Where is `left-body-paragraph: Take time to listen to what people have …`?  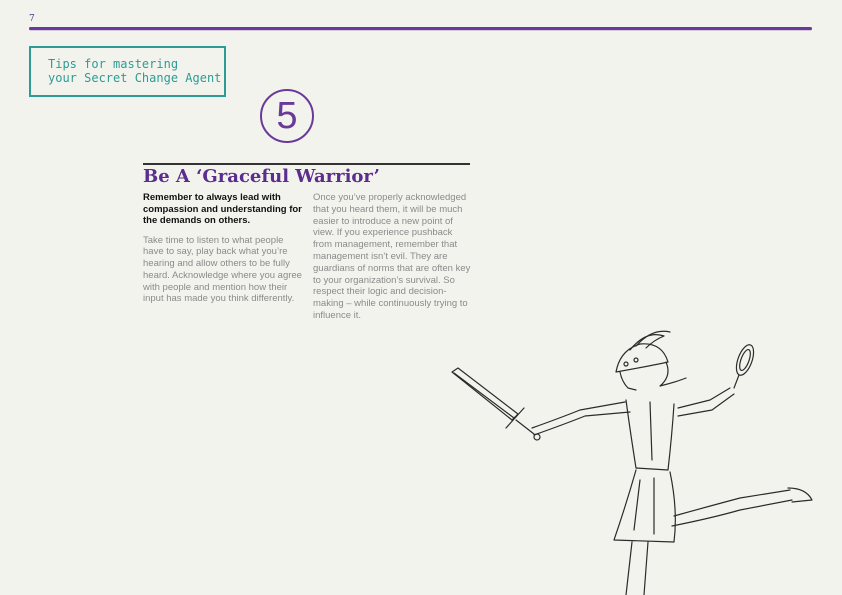
left-body-paragraph: Take time to listen to what people have … is located at coordinates (222, 269).